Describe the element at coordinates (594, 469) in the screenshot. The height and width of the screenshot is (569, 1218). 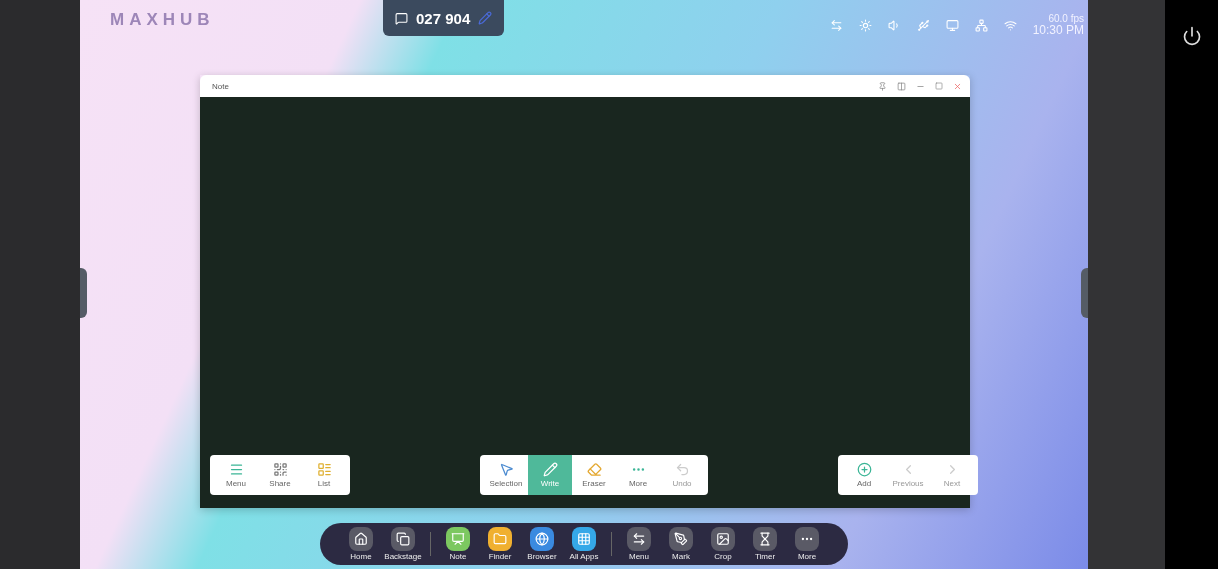
I see `eraser-icon` at that location.